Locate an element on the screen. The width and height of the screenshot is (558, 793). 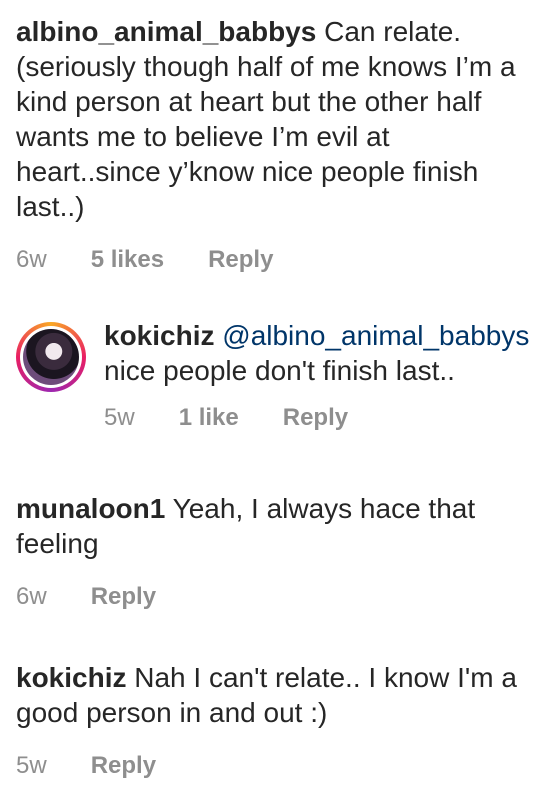
comment-likes: 1 like is located at coordinates (209, 418).